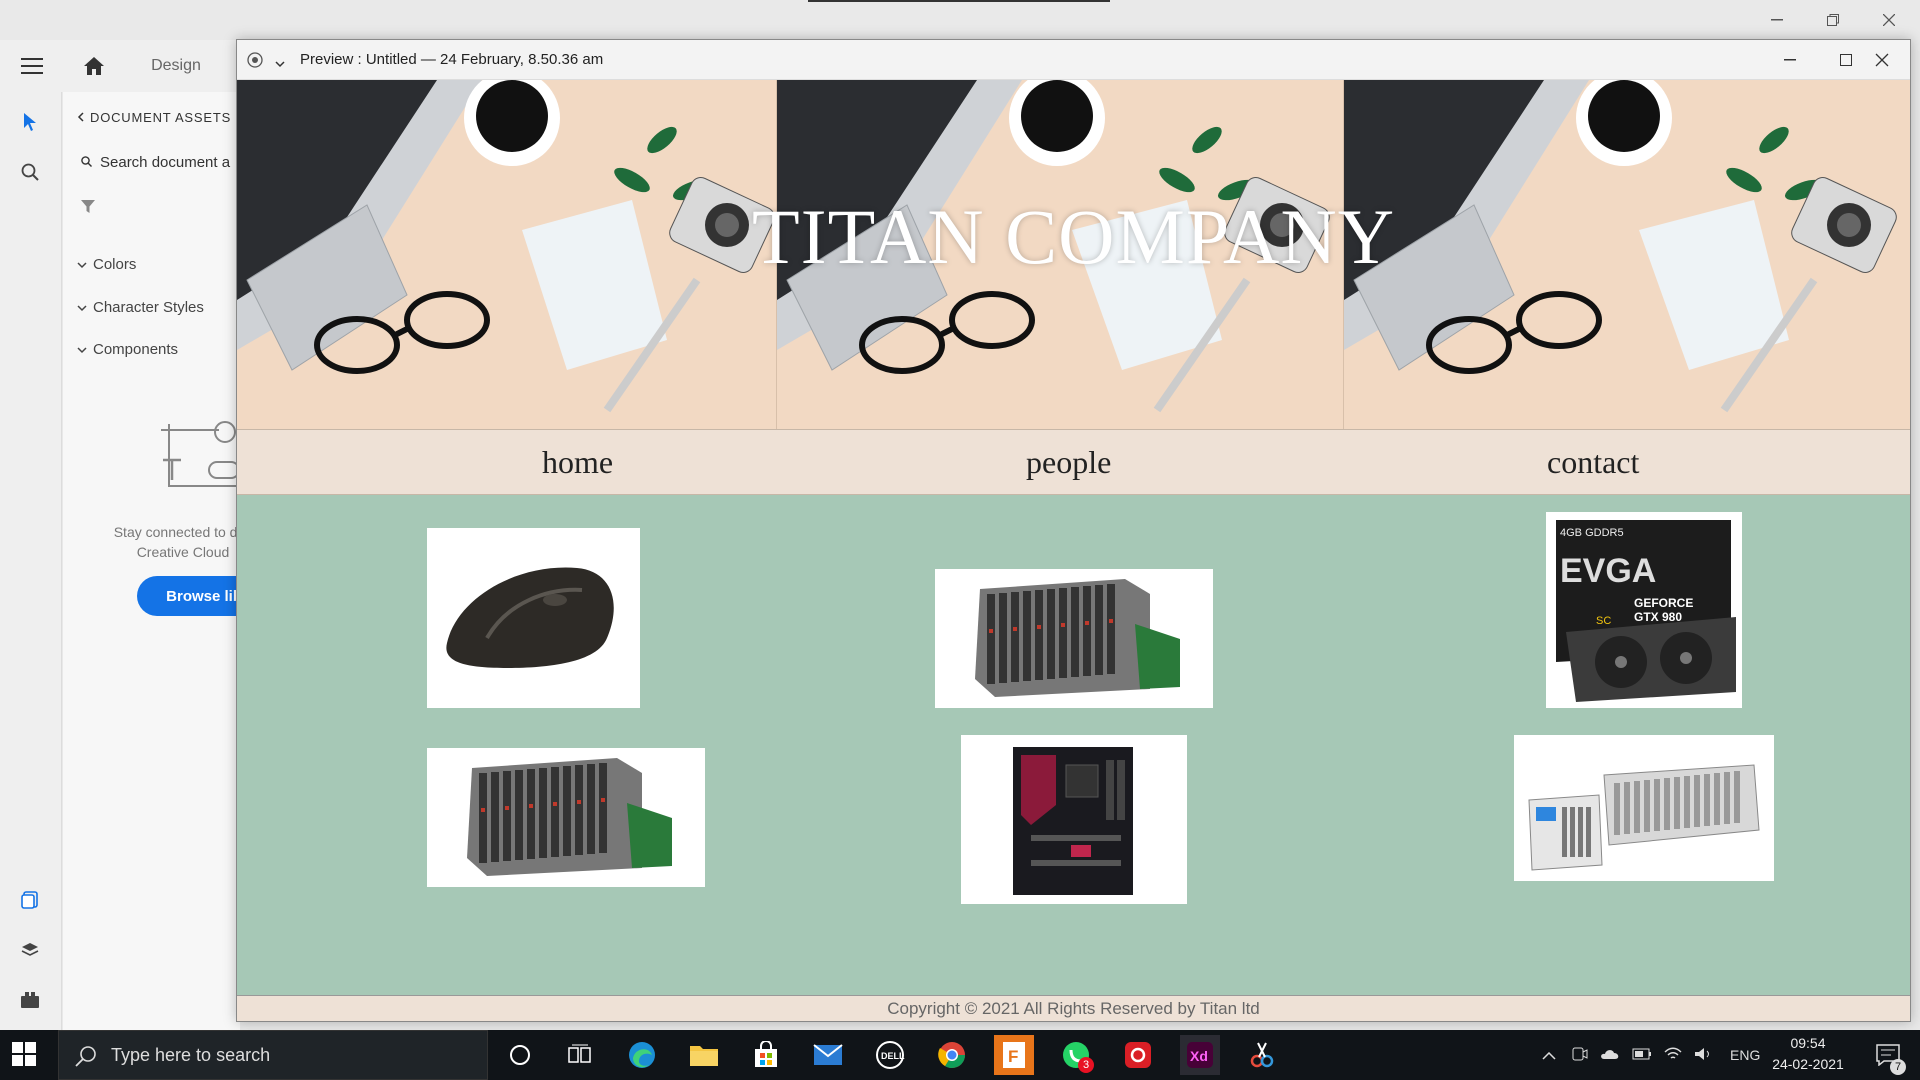  Describe the element at coordinates (94, 66) in the screenshot. I see `home-icon` at that location.